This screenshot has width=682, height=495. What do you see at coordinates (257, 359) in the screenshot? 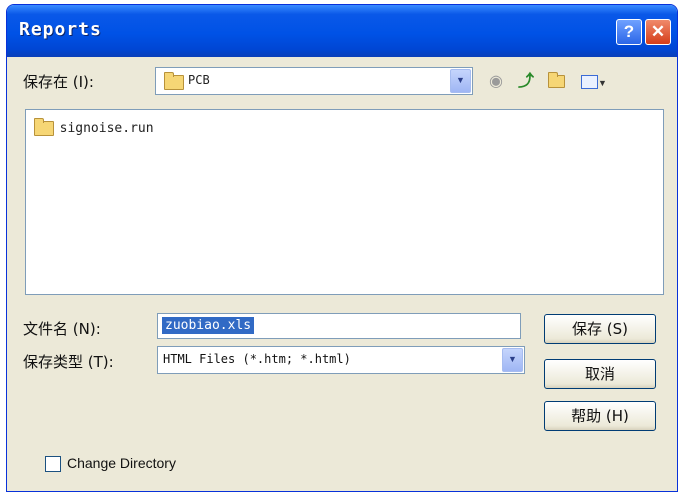
I see `save-type-value: HTML Files (*.htm; *.html)` at bounding box center [257, 359].